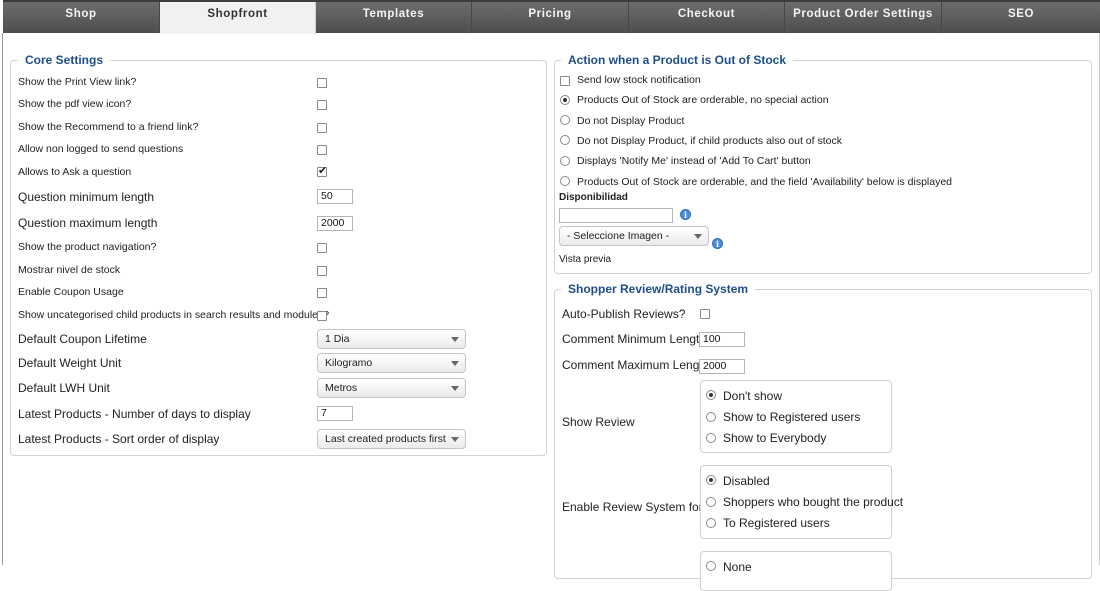 This screenshot has width=1100, height=591. What do you see at coordinates (593, 197) in the screenshot?
I see `disponibilidad-label: Disponibilidad` at bounding box center [593, 197].